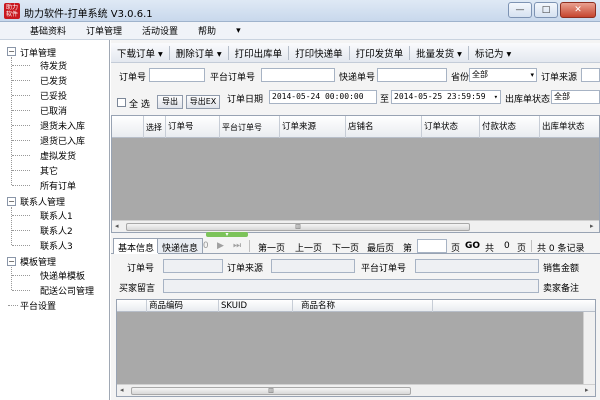  Describe the element at coordinates (477, 266) in the screenshot. I see `detail-platform-order-field` at that location.